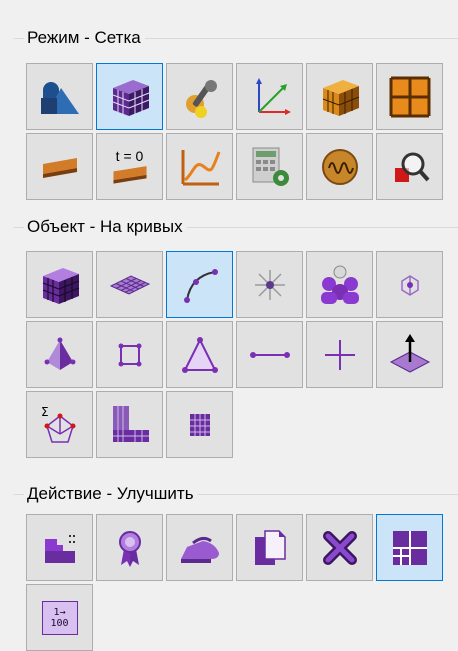 The width and height of the screenshot is (458, 651). I want to click on mesh-plane-icon, so click(130, 285).